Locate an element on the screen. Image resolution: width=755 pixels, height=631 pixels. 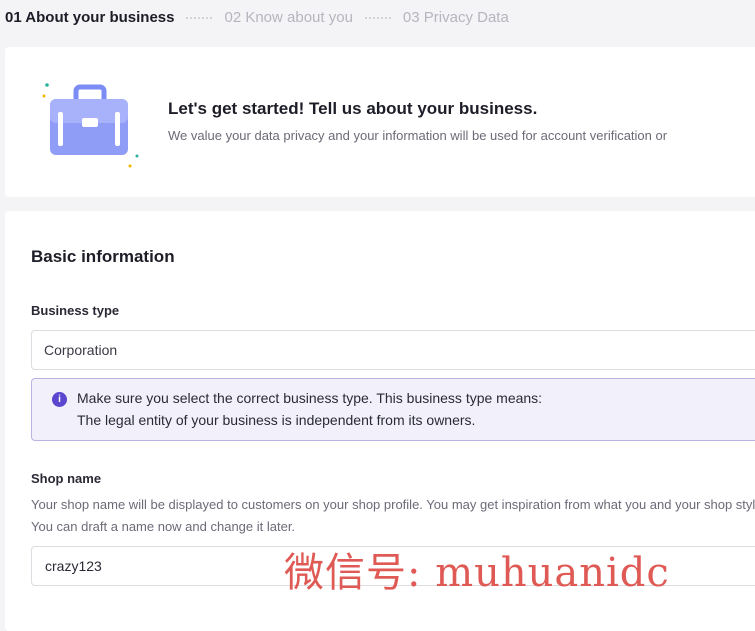
step-about-business: 01 About your business is located at coordinates (89, 17).